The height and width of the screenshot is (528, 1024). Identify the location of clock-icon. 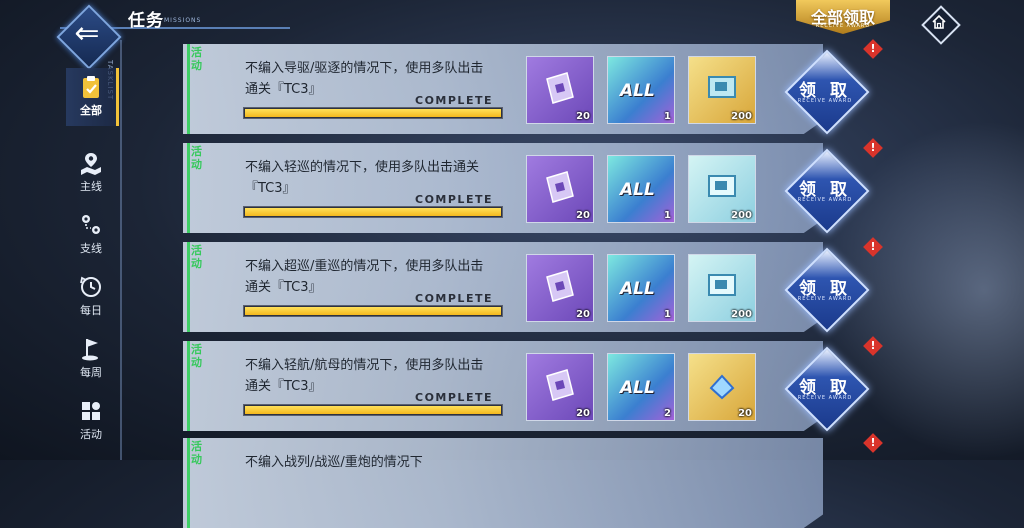
(90, 286).